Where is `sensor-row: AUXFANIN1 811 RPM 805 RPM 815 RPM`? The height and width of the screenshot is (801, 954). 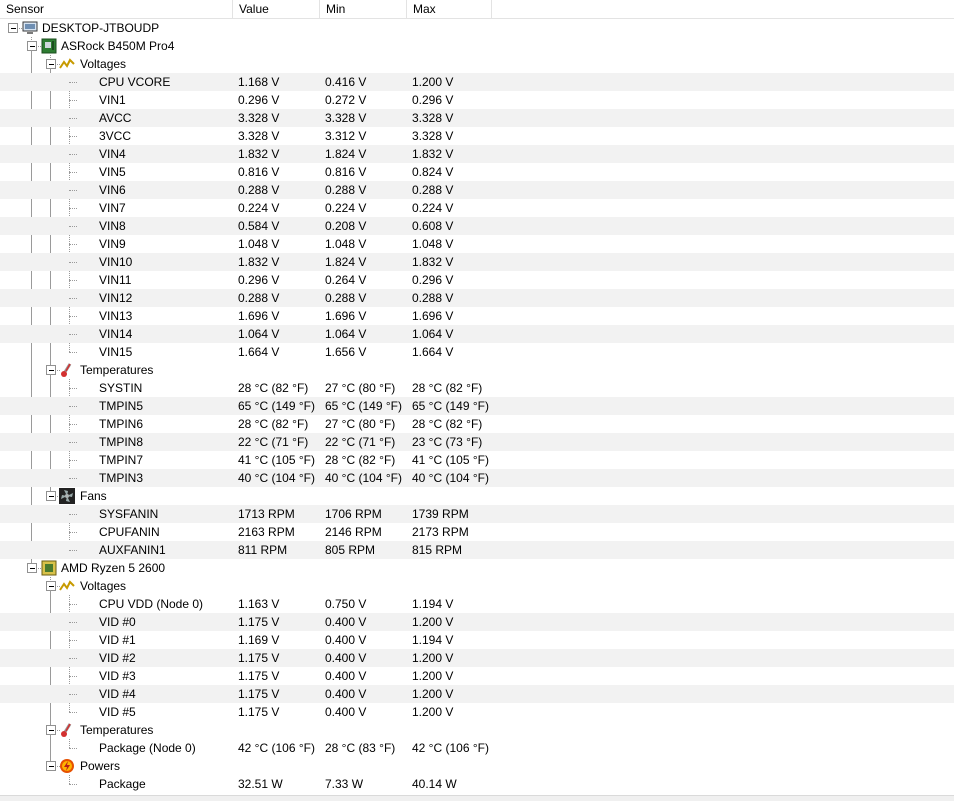 sensor-row: AUXFANIN1 811 RPM 805 RPM 815 RPM is located at coordinates (477, 550).